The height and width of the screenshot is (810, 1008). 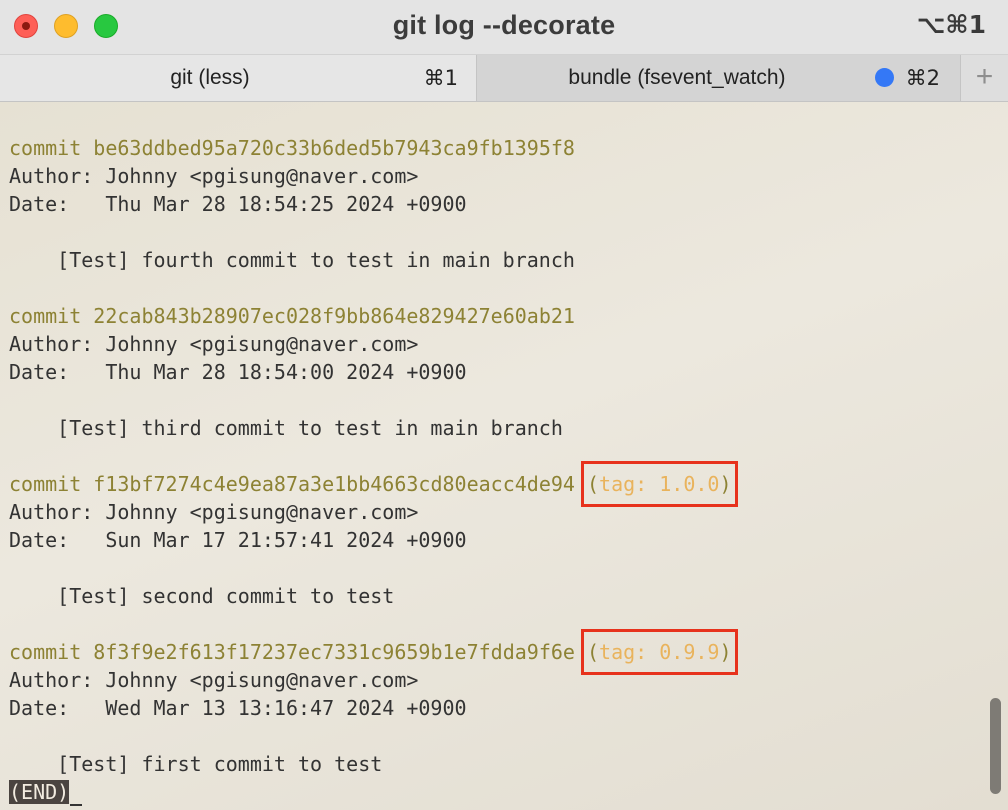 I want to click on new-tab-button: +, so click(x=984, y=78).